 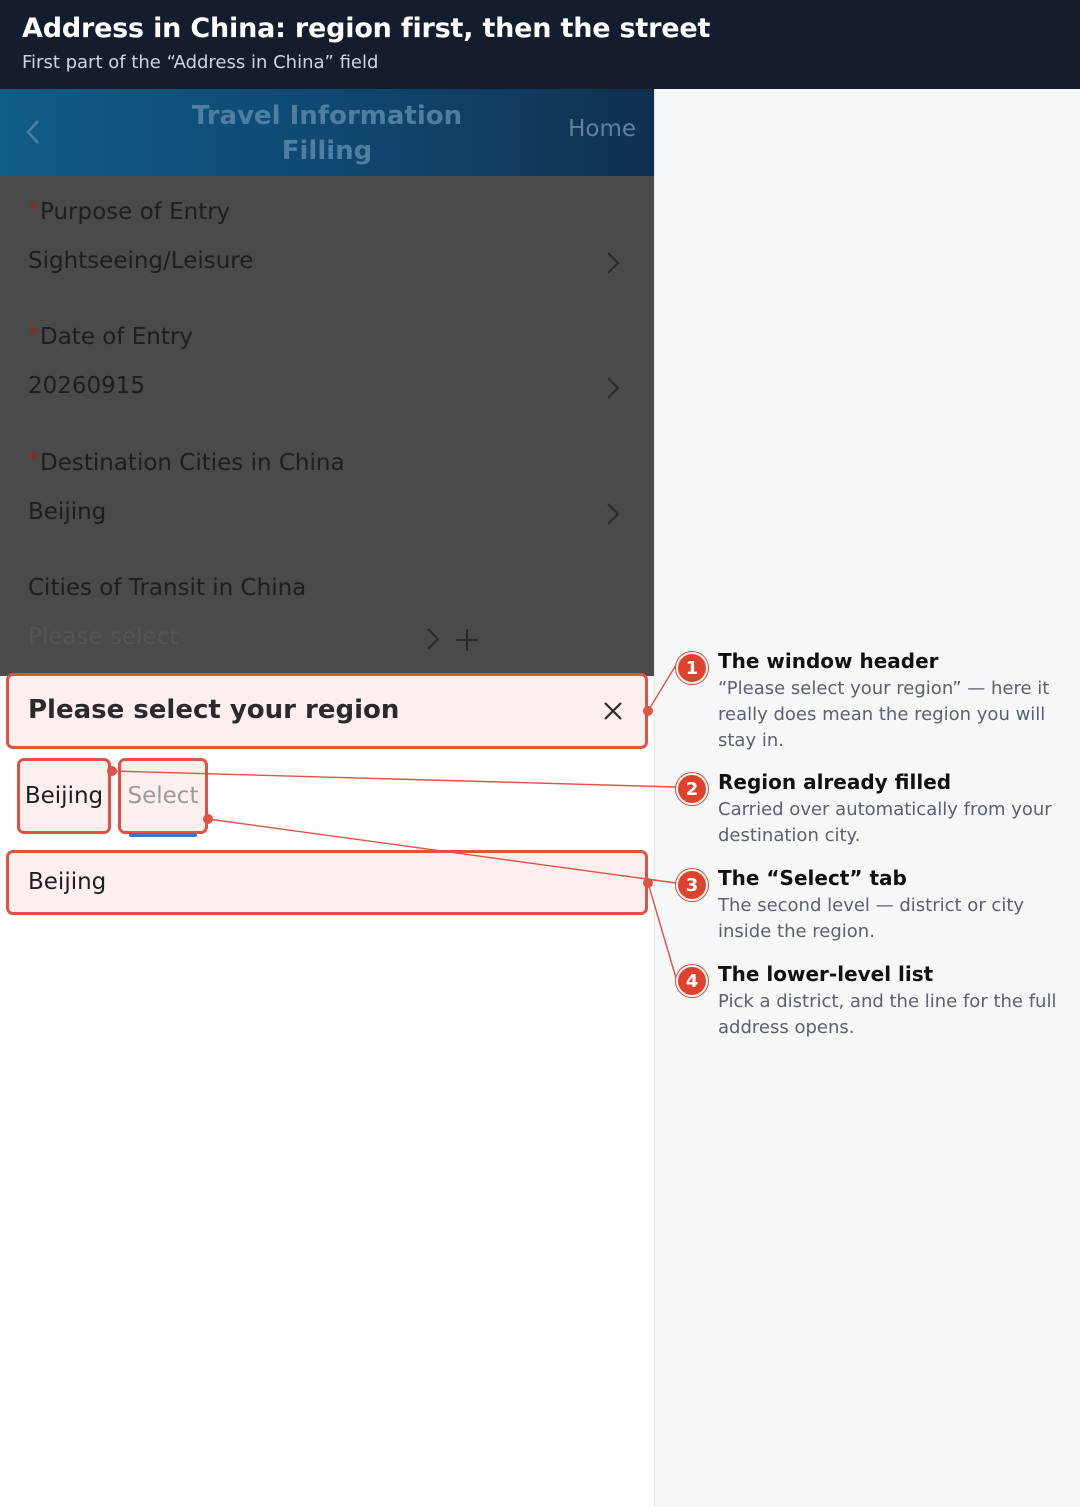 I want to click on annotation-number: 3, so click(x=692, y=885).